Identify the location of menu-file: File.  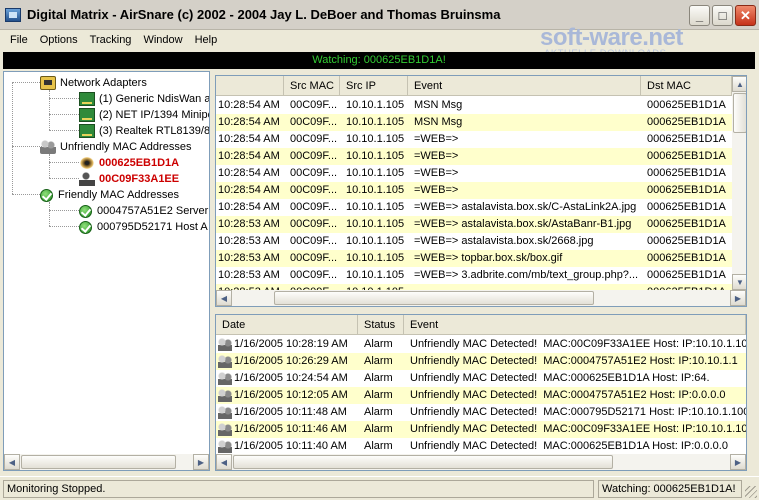
(19, 40).